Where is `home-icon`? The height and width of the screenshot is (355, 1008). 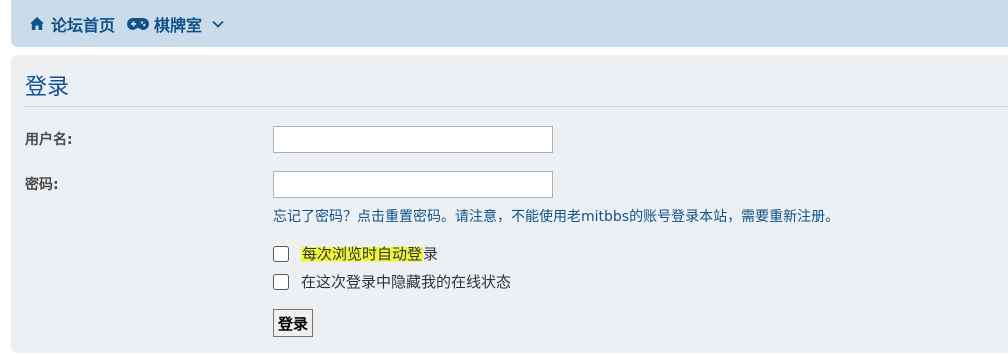 home-icon is located at coordinates (37, 23).